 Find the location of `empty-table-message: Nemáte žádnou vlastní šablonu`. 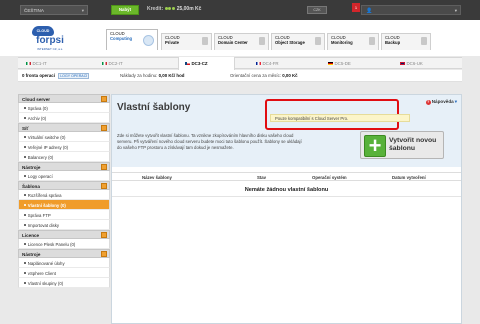

empty-table-message: Nemáte žádnou vlastní šablonu is located at coordinates (286, 190).